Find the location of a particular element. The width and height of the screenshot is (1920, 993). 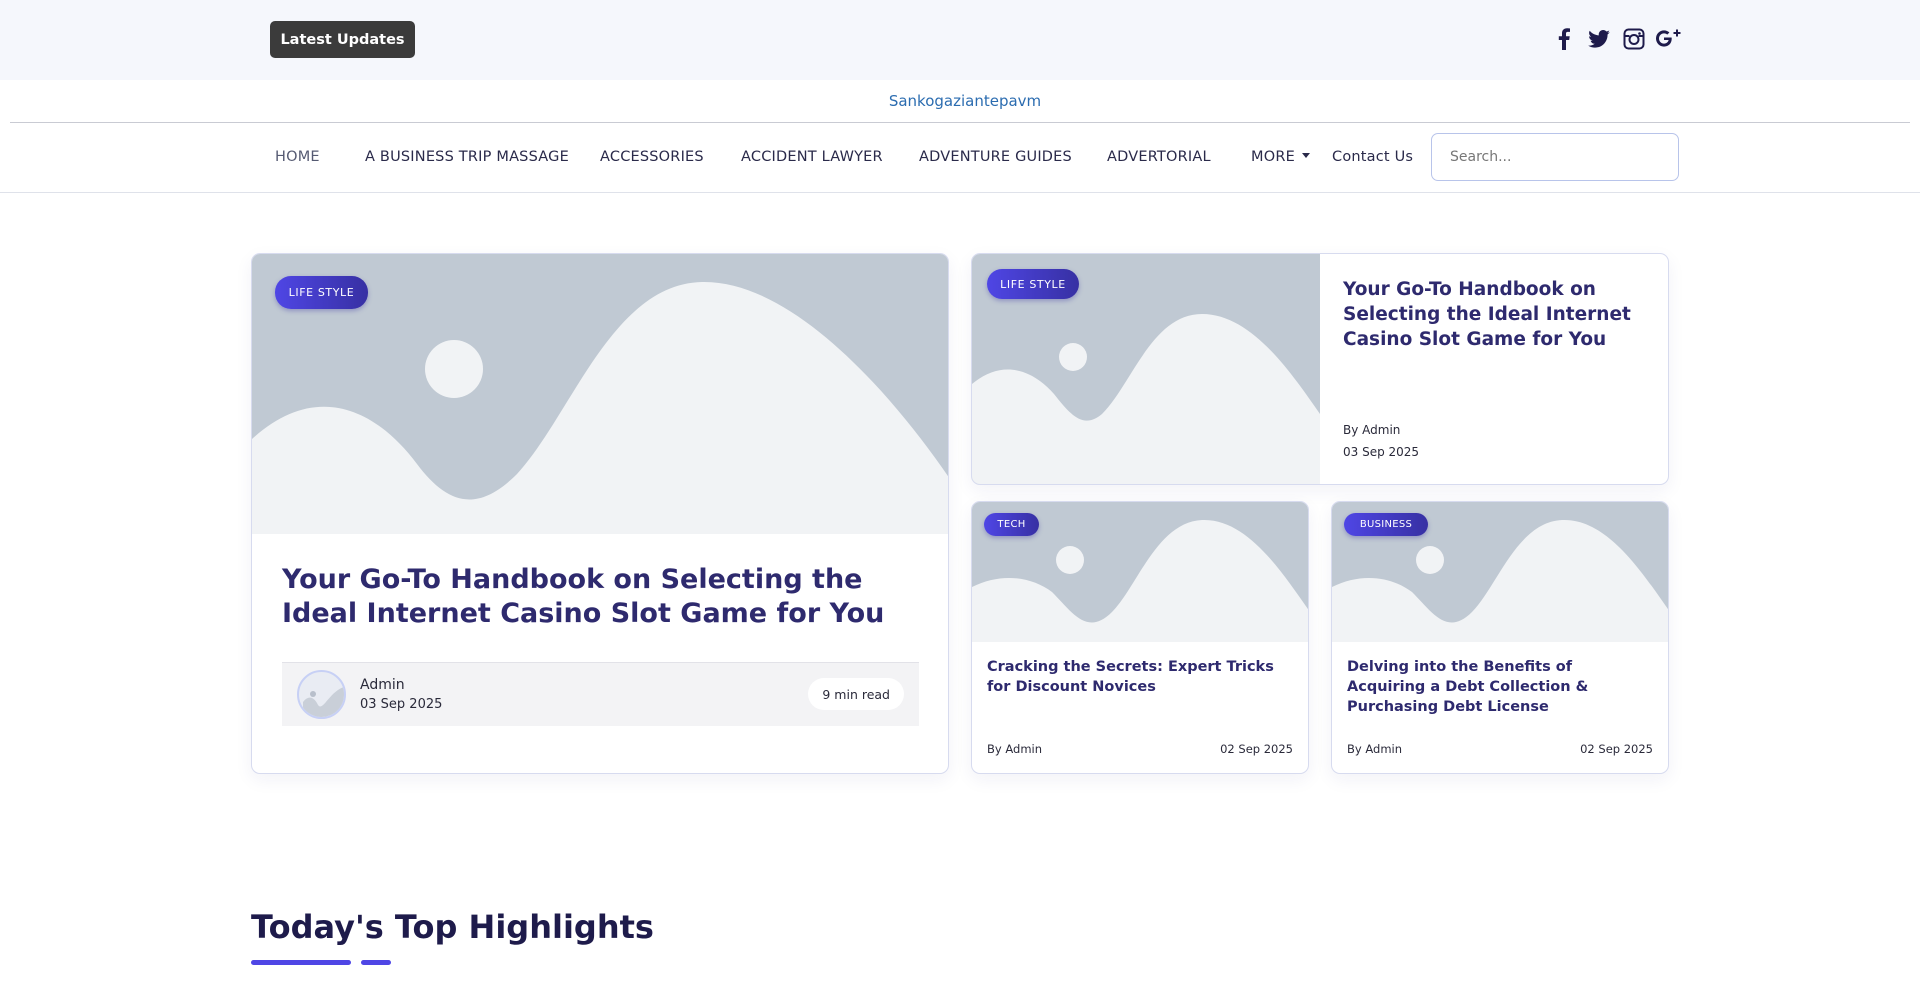

nav-item-accident-lawyer: ACCIDENT LAWYER is located at coordinates (812, 157).